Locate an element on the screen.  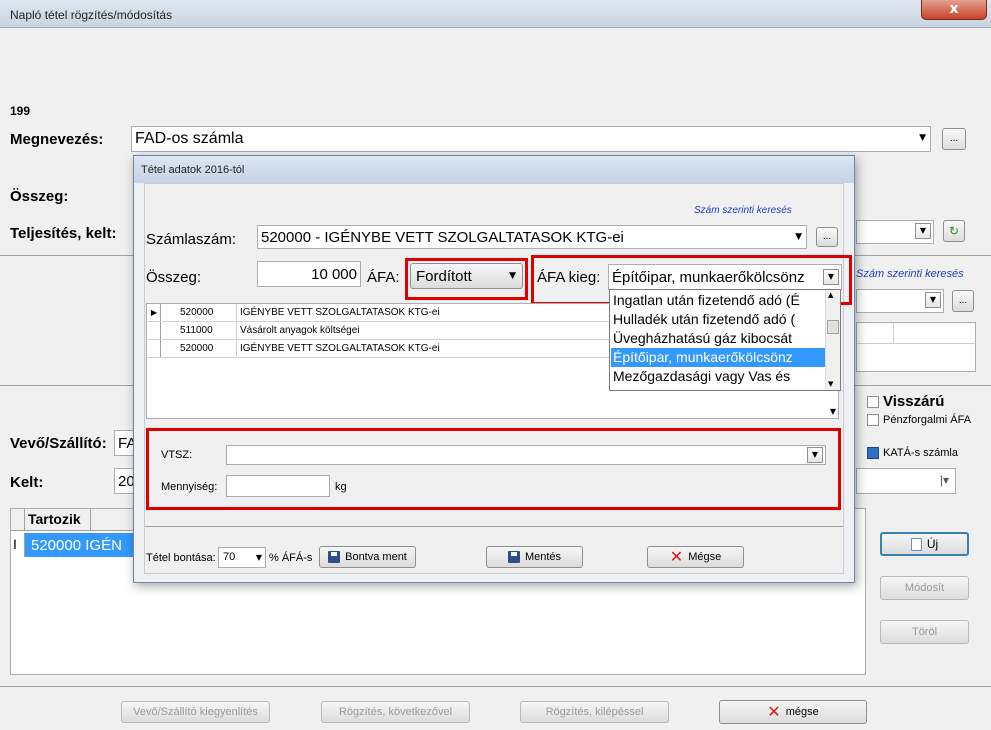
row-code: 511000 is located at coordinates (199, 331).